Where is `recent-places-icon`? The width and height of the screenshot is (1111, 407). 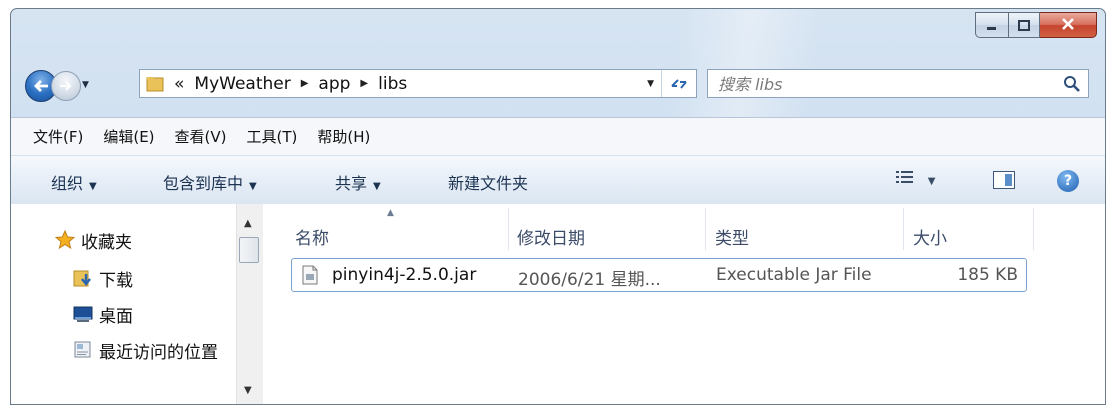
recent-places-icon is located at coordinates (83, 350).